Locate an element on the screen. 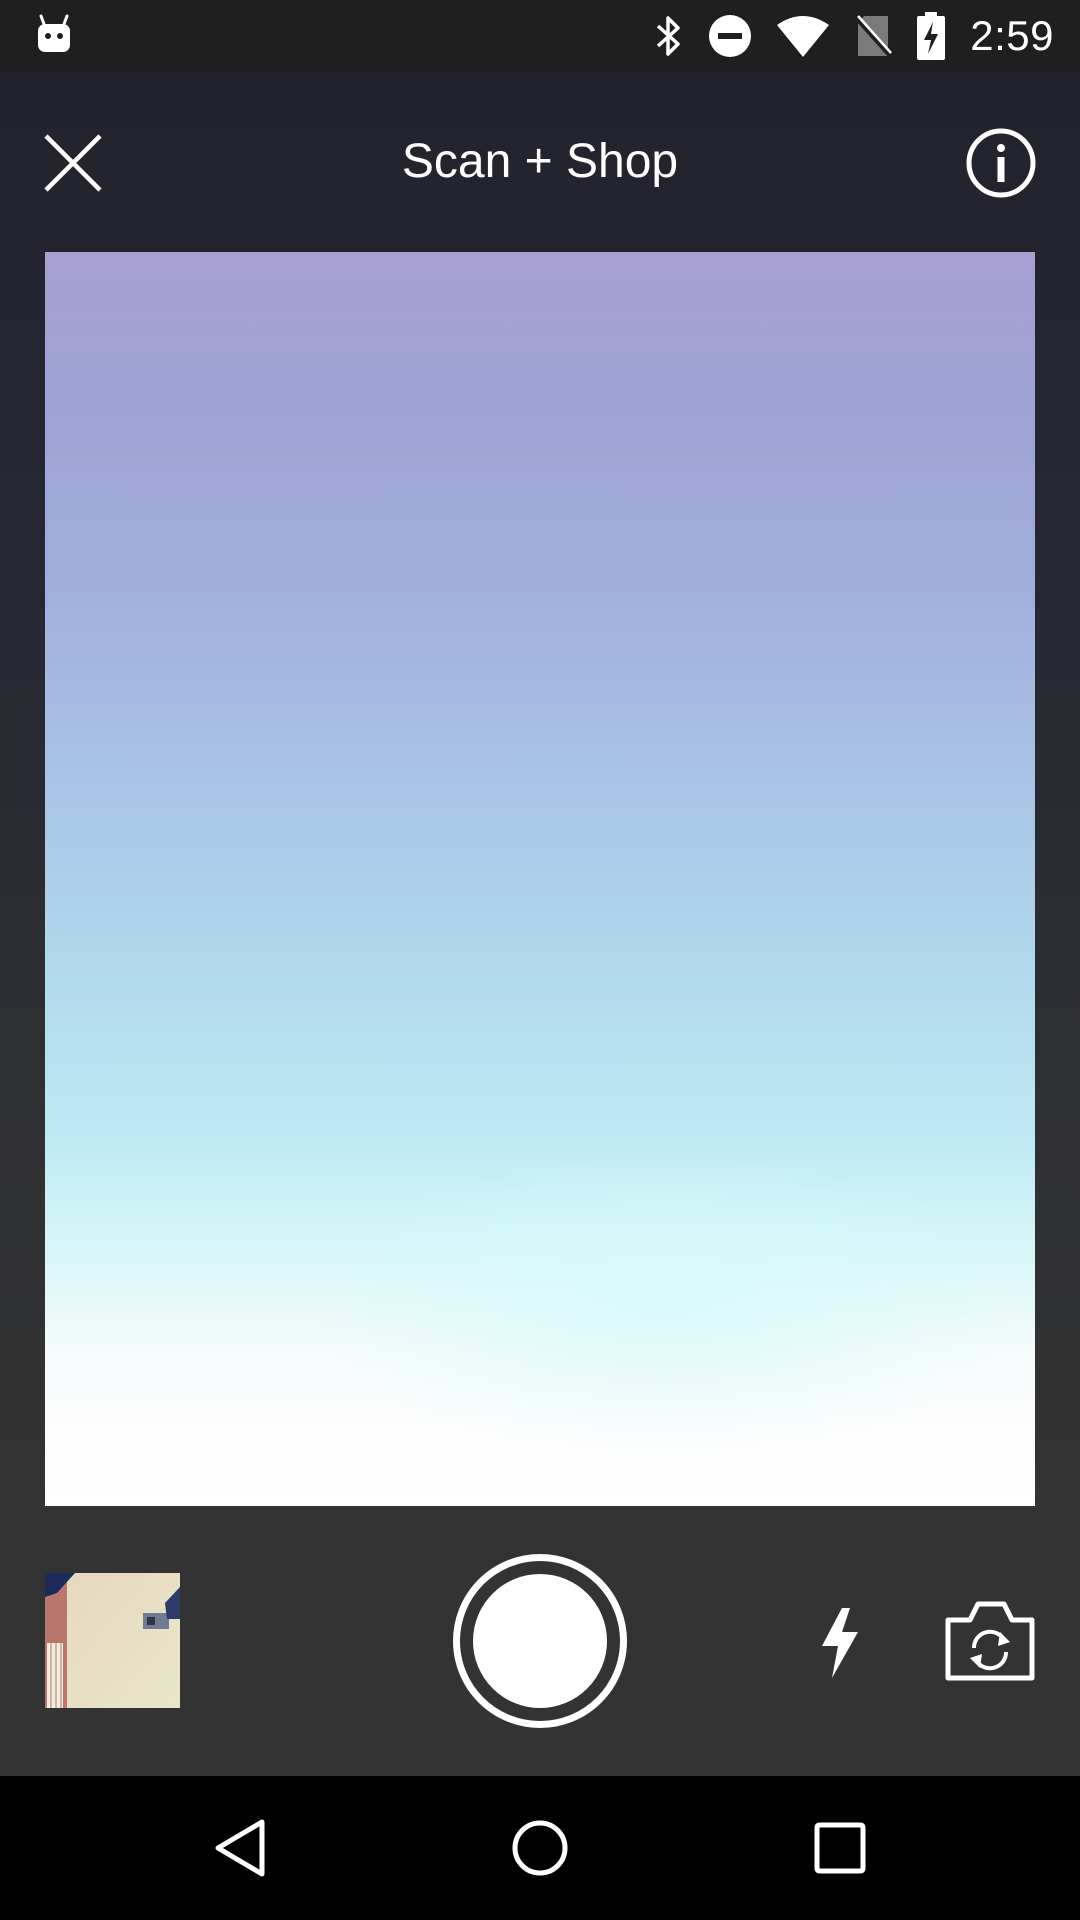 The image size is (1080, 1920). do-not-disturb-icon is located at coordinates (730, 36).